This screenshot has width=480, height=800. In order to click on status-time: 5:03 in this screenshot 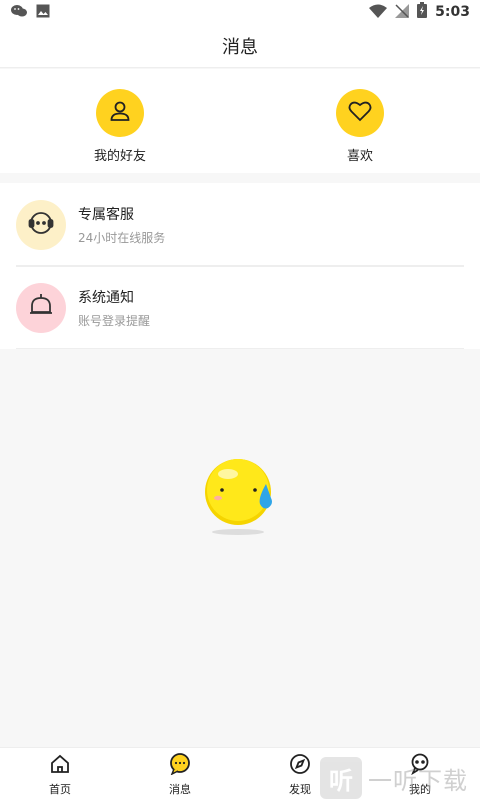, I will do `click(452, 12)`.